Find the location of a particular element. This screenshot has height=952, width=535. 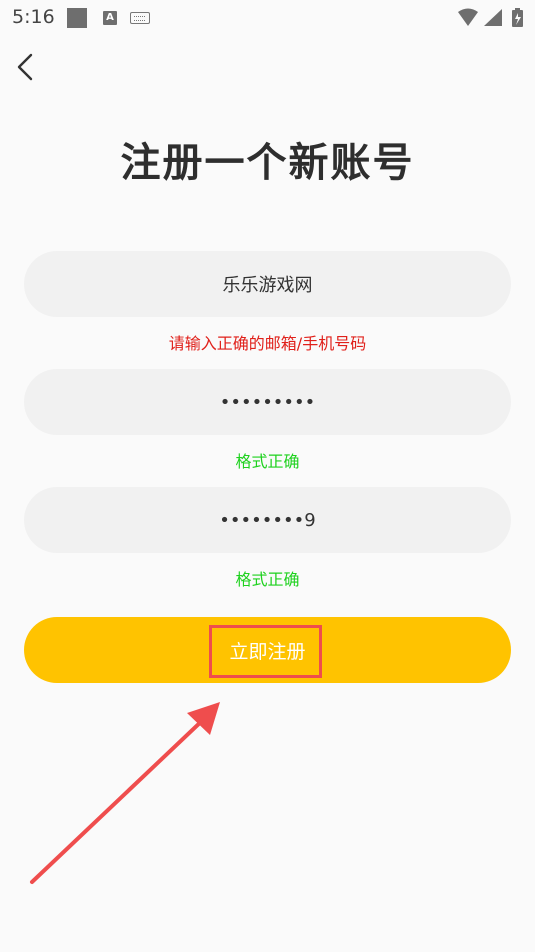

square-icon is located at coordinates (77, 18).